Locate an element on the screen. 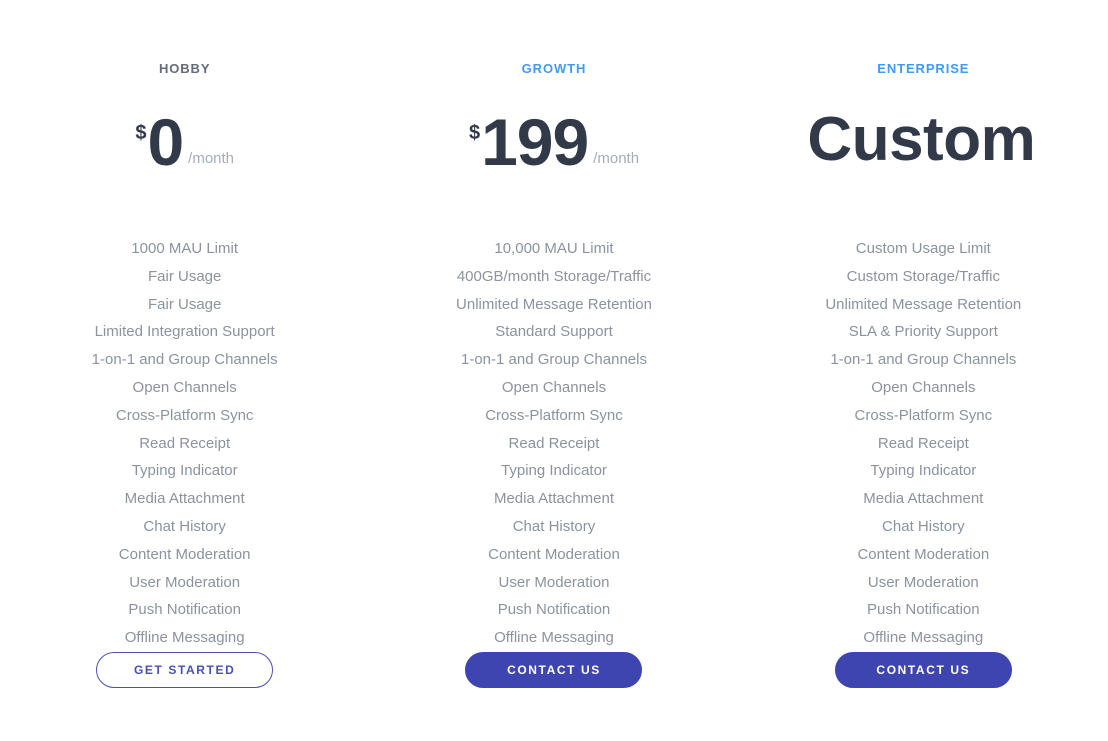 The width and height of the screenshot is (1108, 741). plan-name-hobby: HOBBY is located at coordinates (184, 68).